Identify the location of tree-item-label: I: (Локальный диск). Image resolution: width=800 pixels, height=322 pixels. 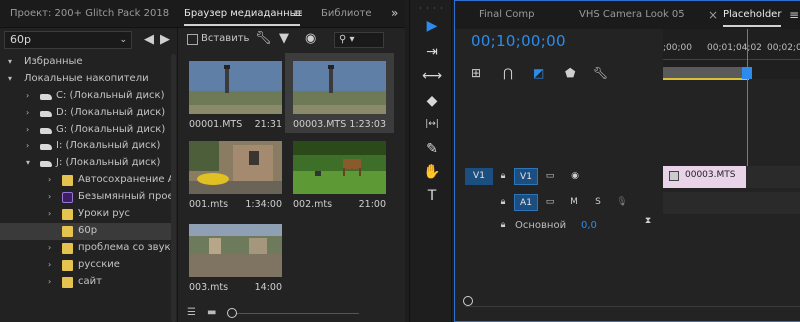
(108, 146).